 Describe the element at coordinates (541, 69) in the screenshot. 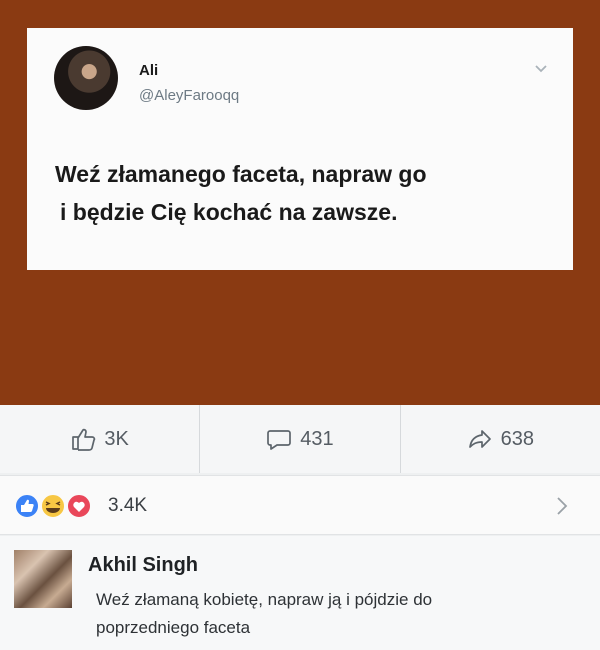

I see `chevron-down-icon` at that location.